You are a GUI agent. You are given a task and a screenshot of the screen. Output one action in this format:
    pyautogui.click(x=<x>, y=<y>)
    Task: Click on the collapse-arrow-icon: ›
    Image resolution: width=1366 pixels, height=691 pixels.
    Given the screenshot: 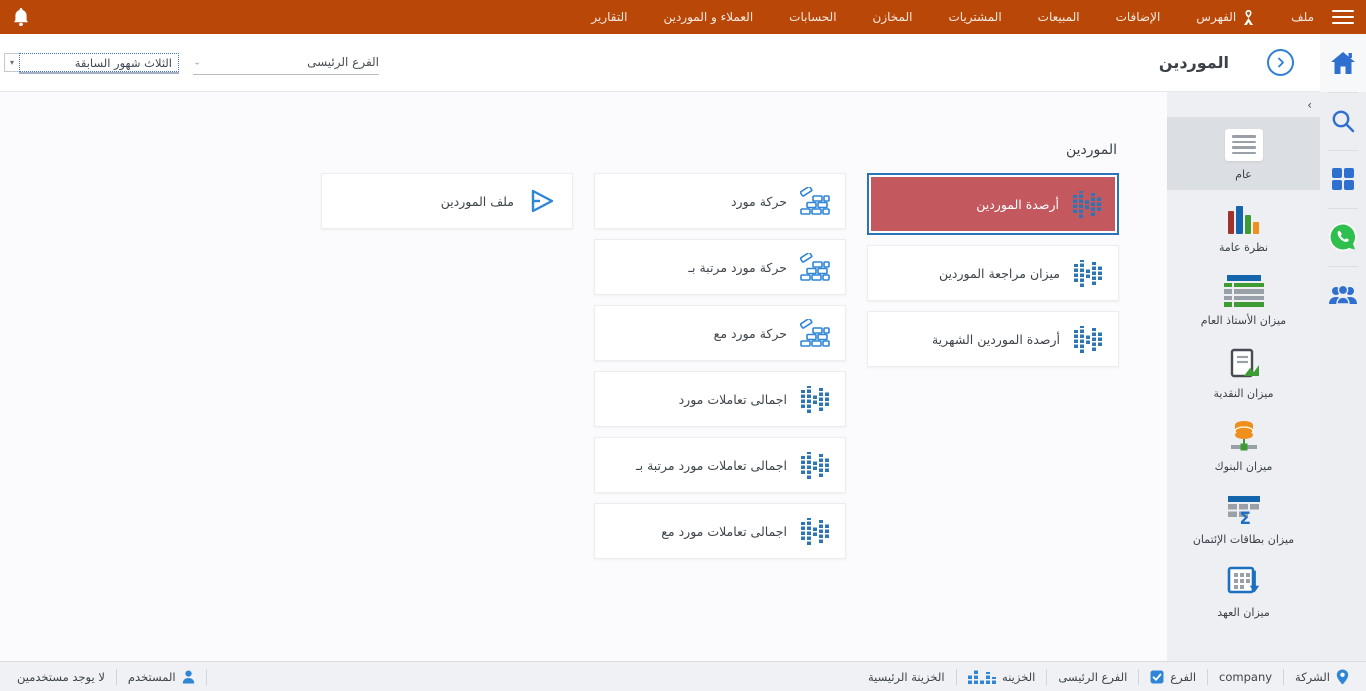 What is the action you would take?
    pyautogui.click(x=1309, y=104)
    